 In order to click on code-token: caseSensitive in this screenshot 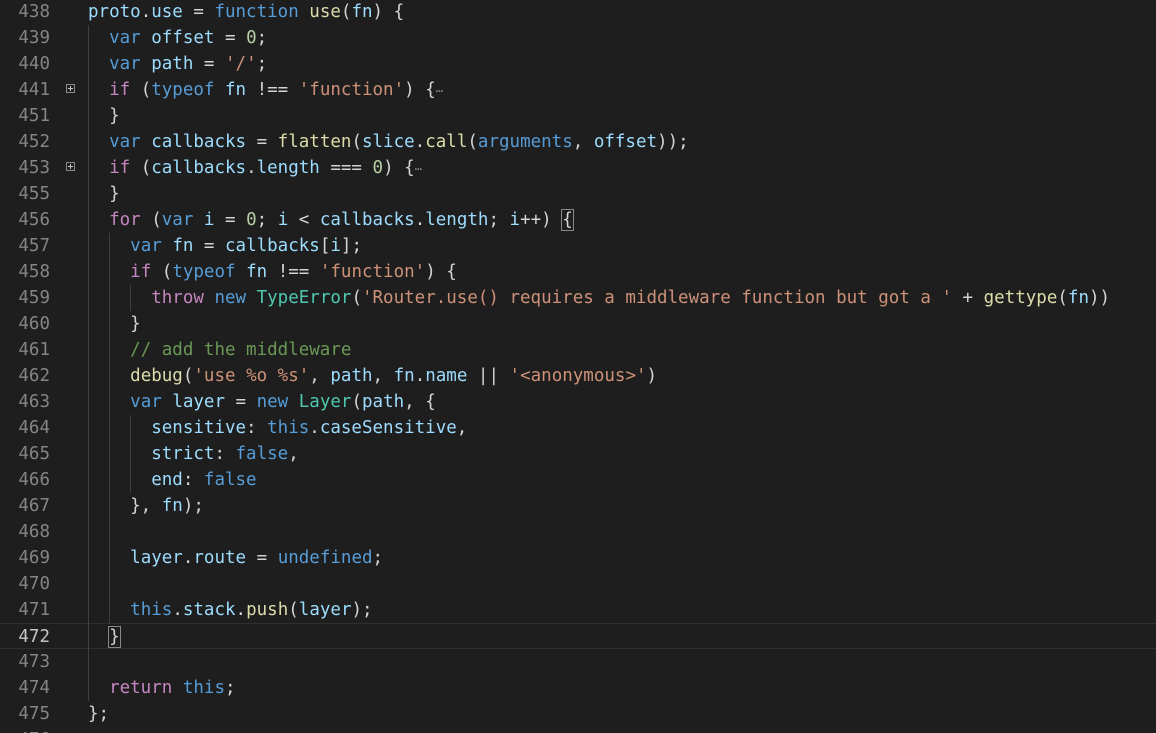, I will do `click(388, 428)`.